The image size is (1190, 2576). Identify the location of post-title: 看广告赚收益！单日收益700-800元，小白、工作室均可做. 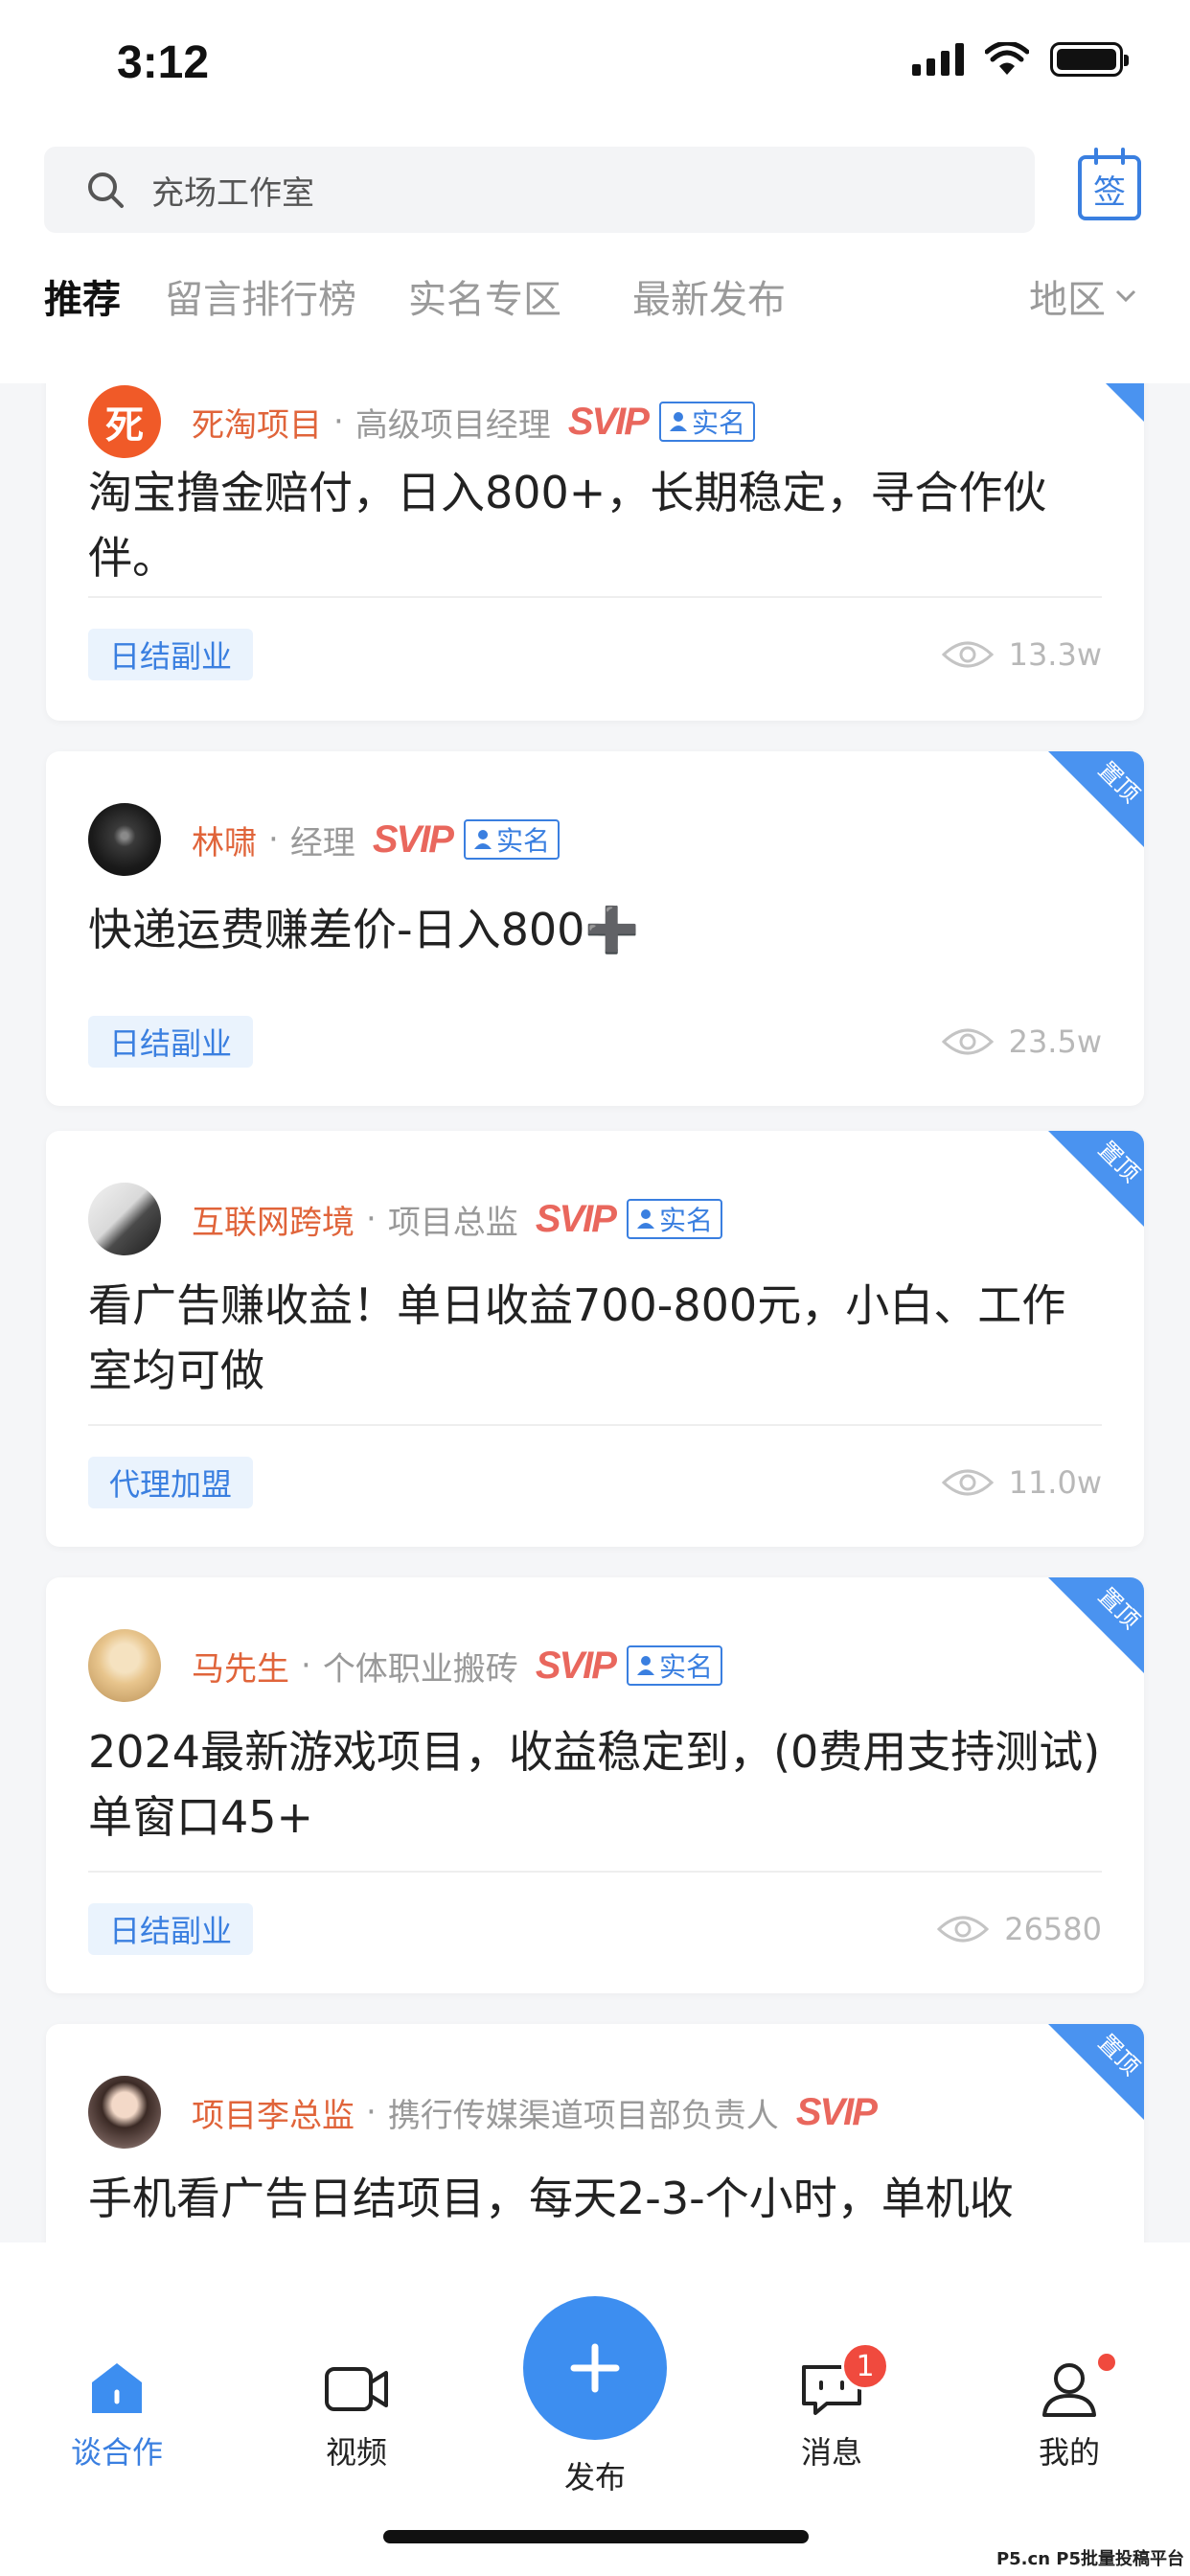
(595, 1338).